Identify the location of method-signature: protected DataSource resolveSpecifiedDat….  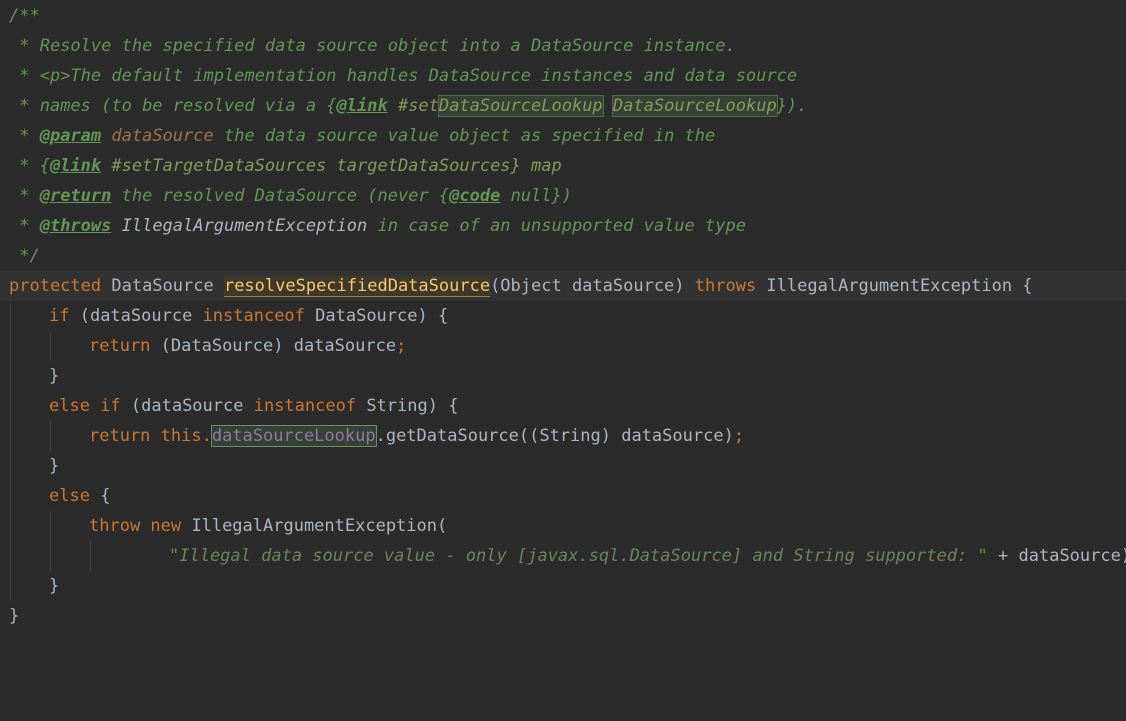
(521, 286).